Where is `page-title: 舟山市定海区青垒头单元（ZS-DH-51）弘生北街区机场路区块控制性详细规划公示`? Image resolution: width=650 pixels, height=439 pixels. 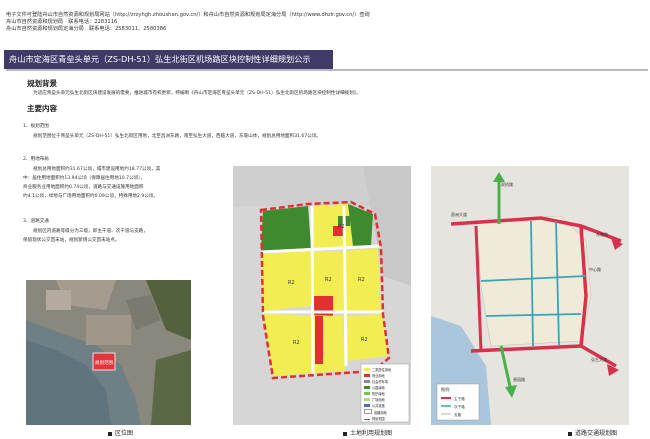
page-title: 舟山市定海区青垒头单元（ZS-DH-51）弘生北街区机场路区块控制性详细规划公示 is located at coordinates (168, 59).